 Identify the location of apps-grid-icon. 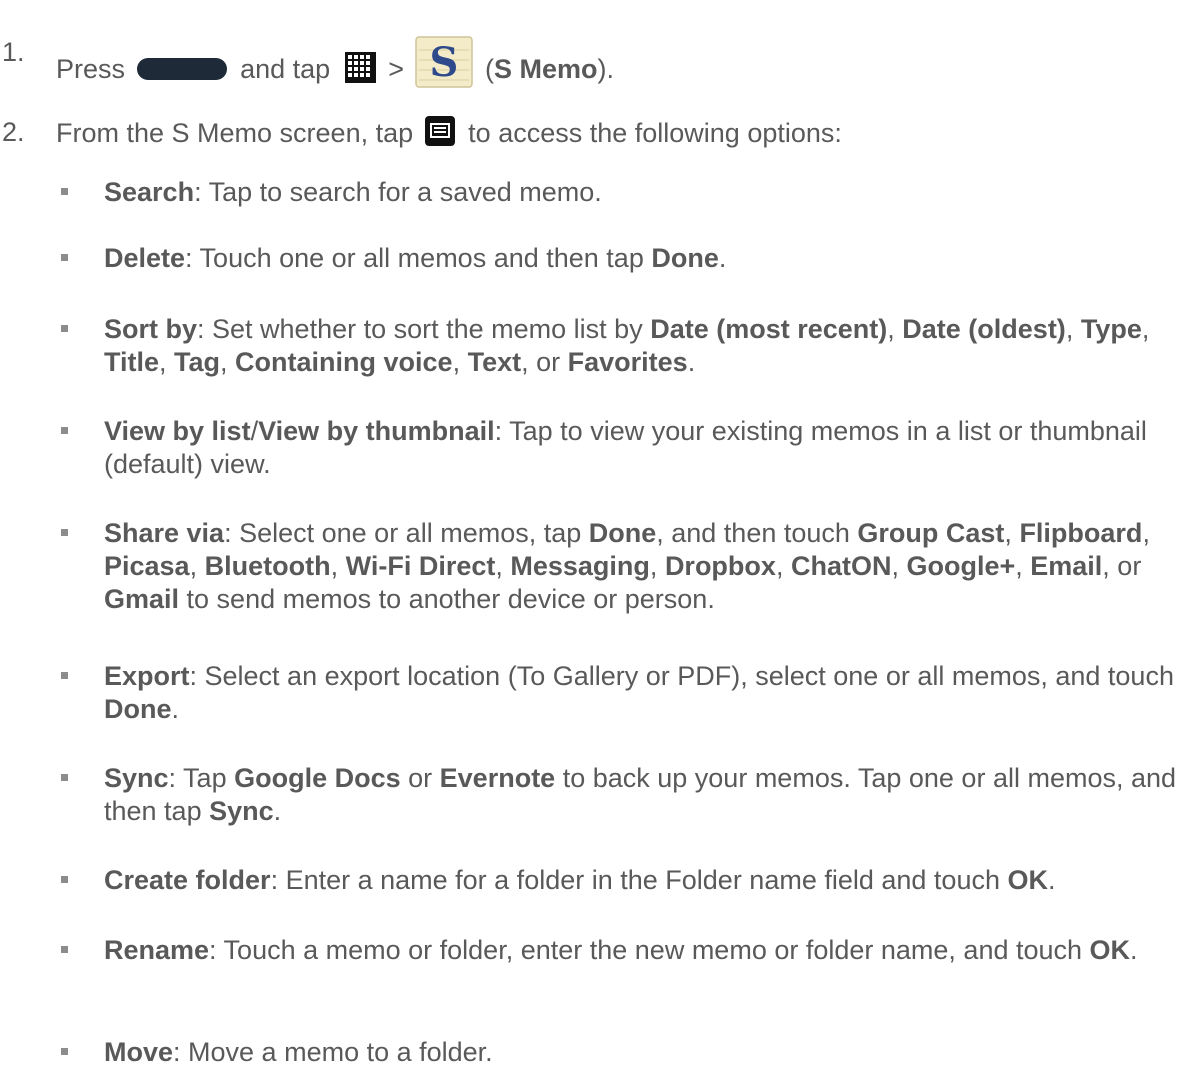
(360, 67).